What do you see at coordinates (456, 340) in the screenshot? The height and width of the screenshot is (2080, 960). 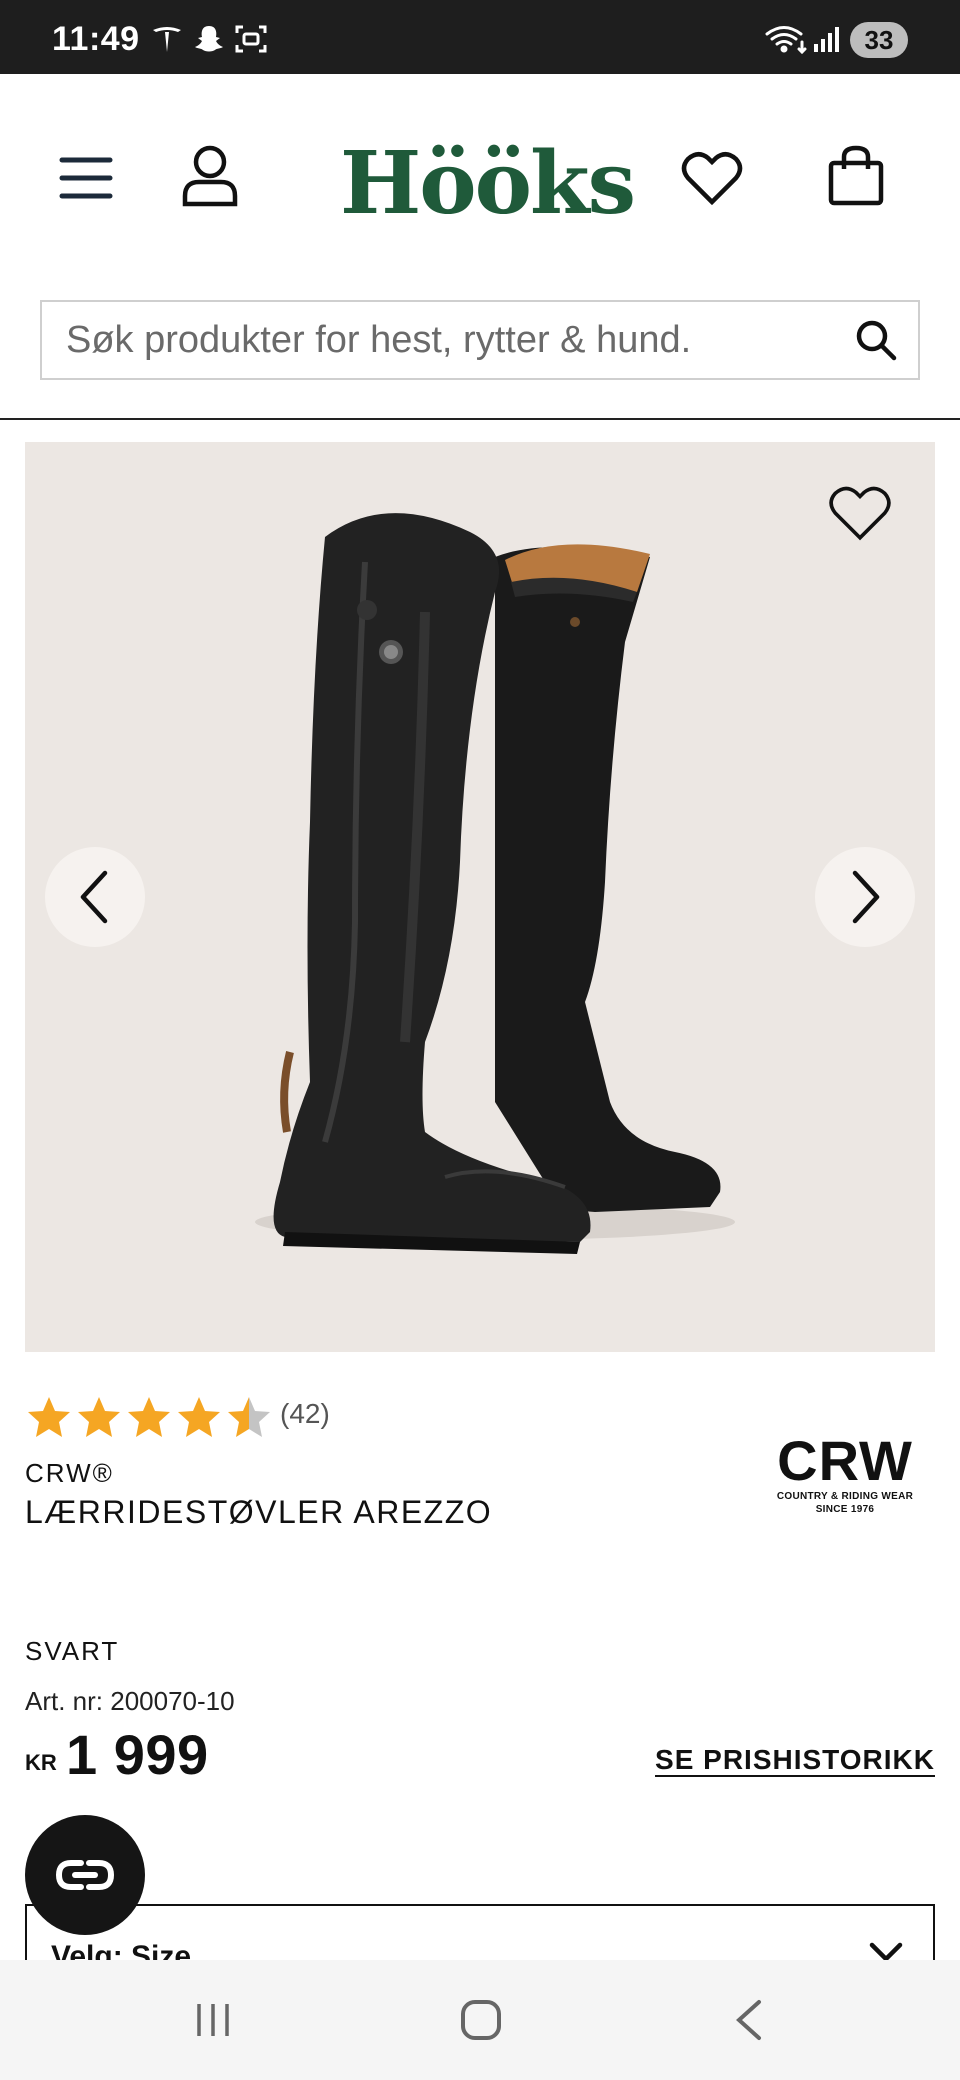 I see `search-input` at bounding box center [456, 340].